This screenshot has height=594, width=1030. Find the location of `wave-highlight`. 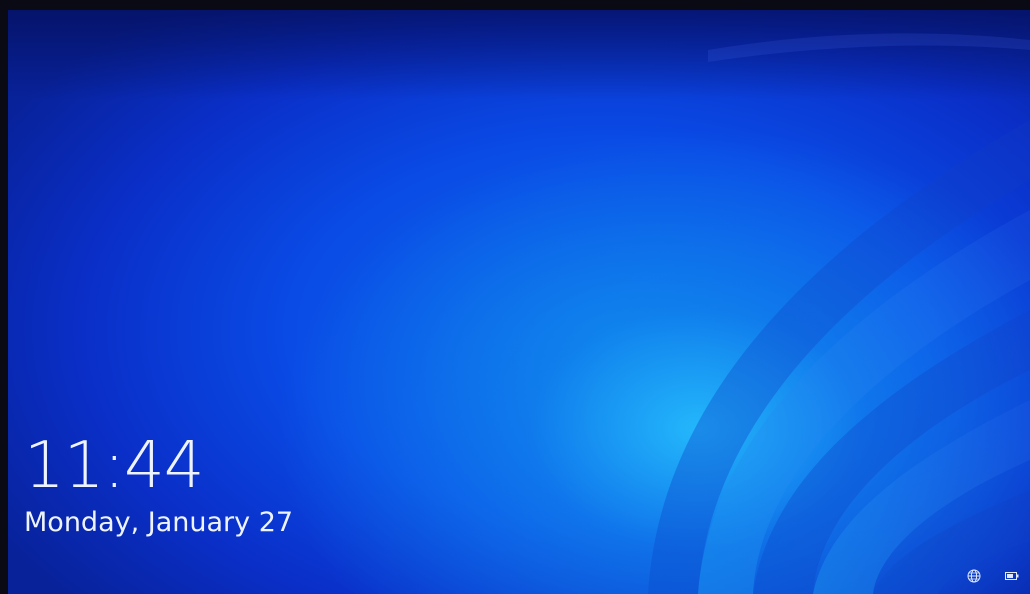

wave-highlight is located at coordinates (869, 47).